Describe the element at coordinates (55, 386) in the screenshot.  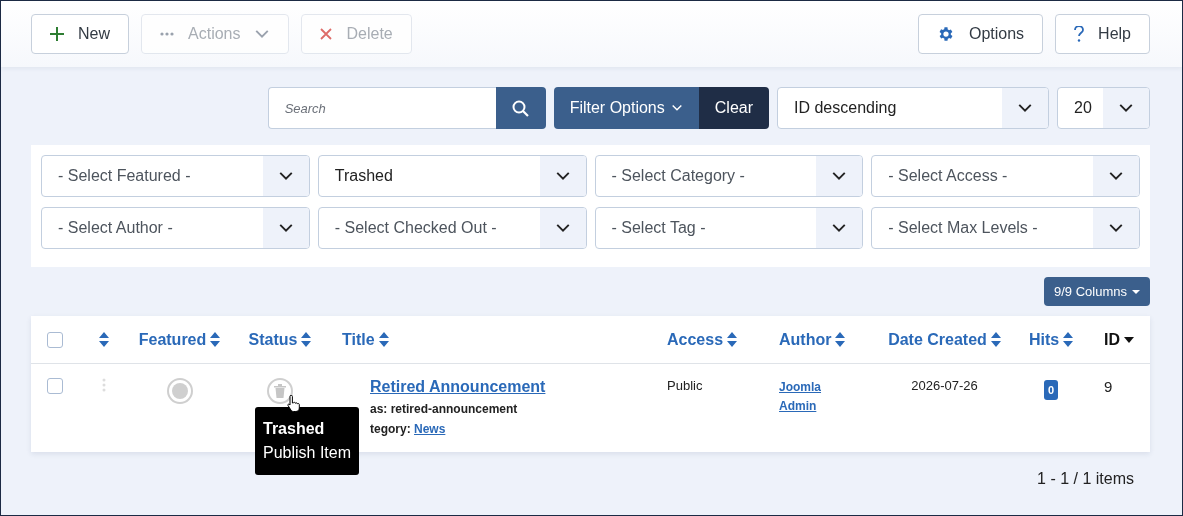
I see `row-checkbox` at that location.